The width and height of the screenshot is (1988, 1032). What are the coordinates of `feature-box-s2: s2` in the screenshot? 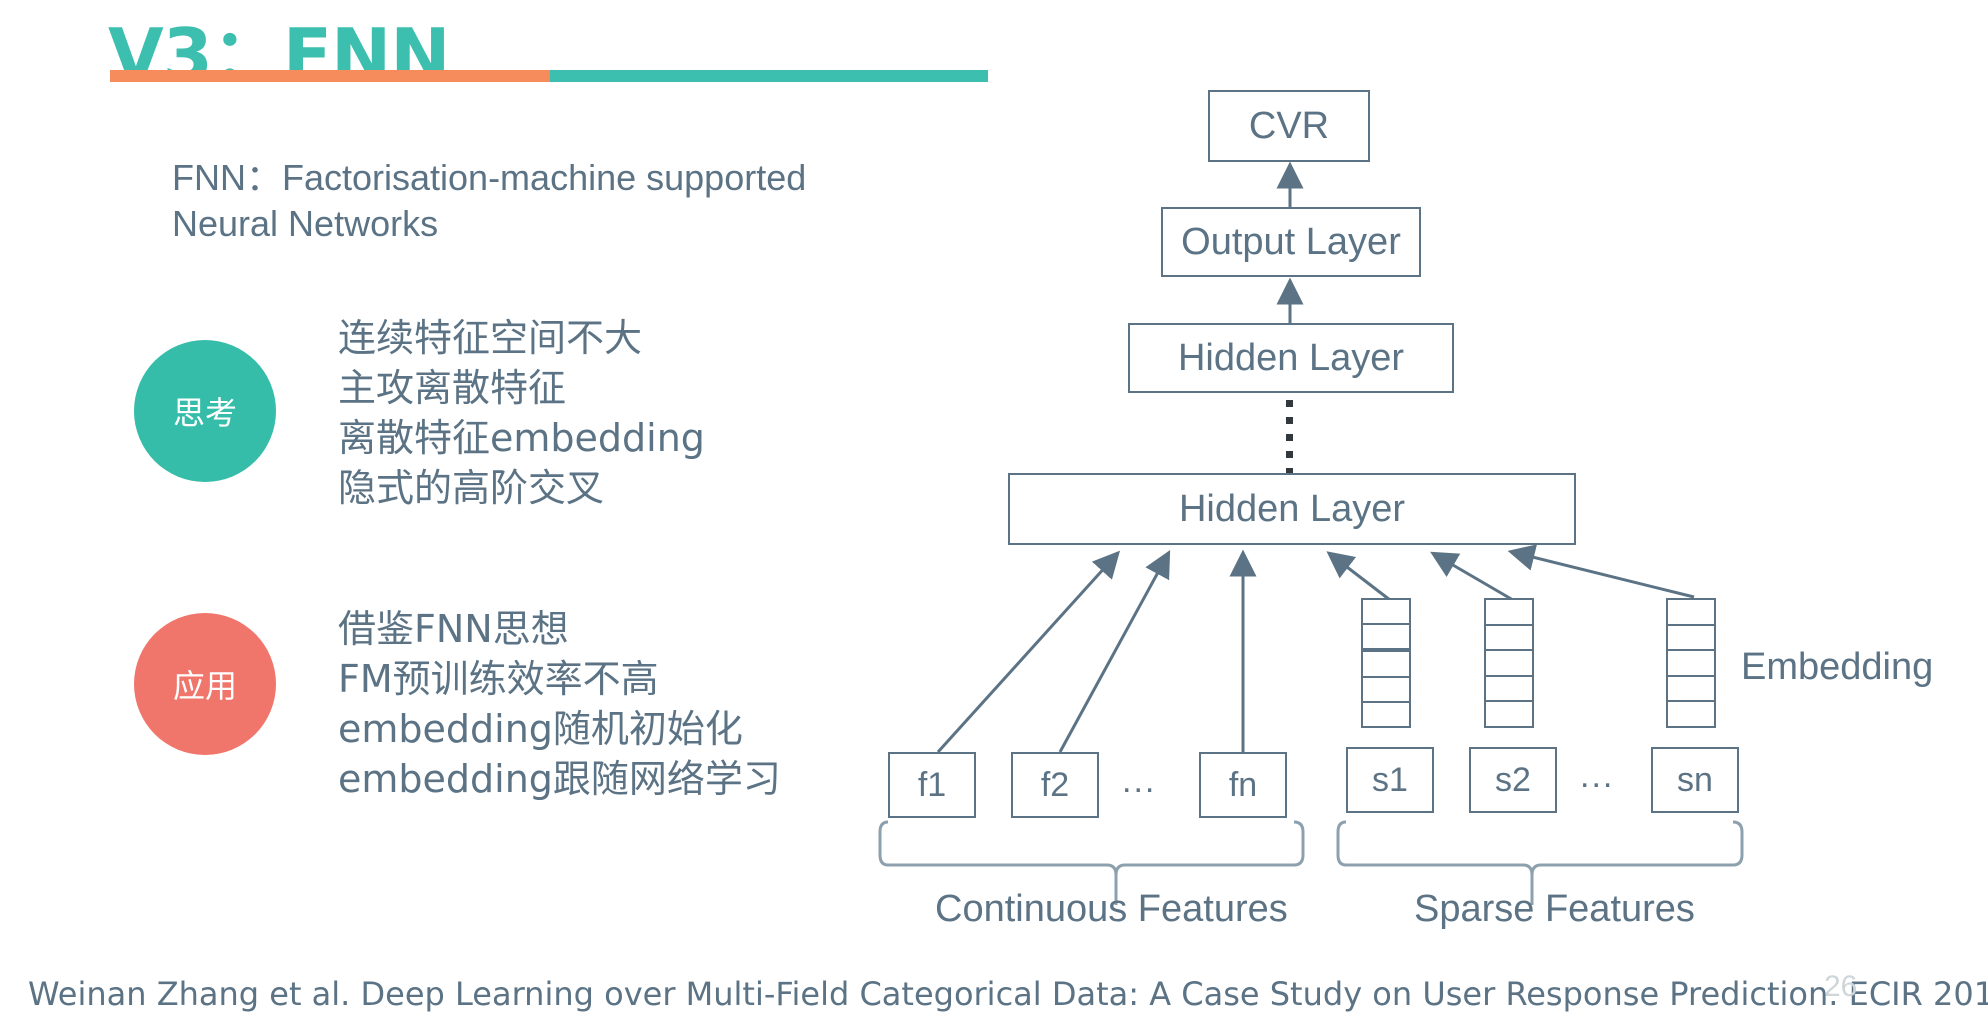 It's located at (1513, 780).